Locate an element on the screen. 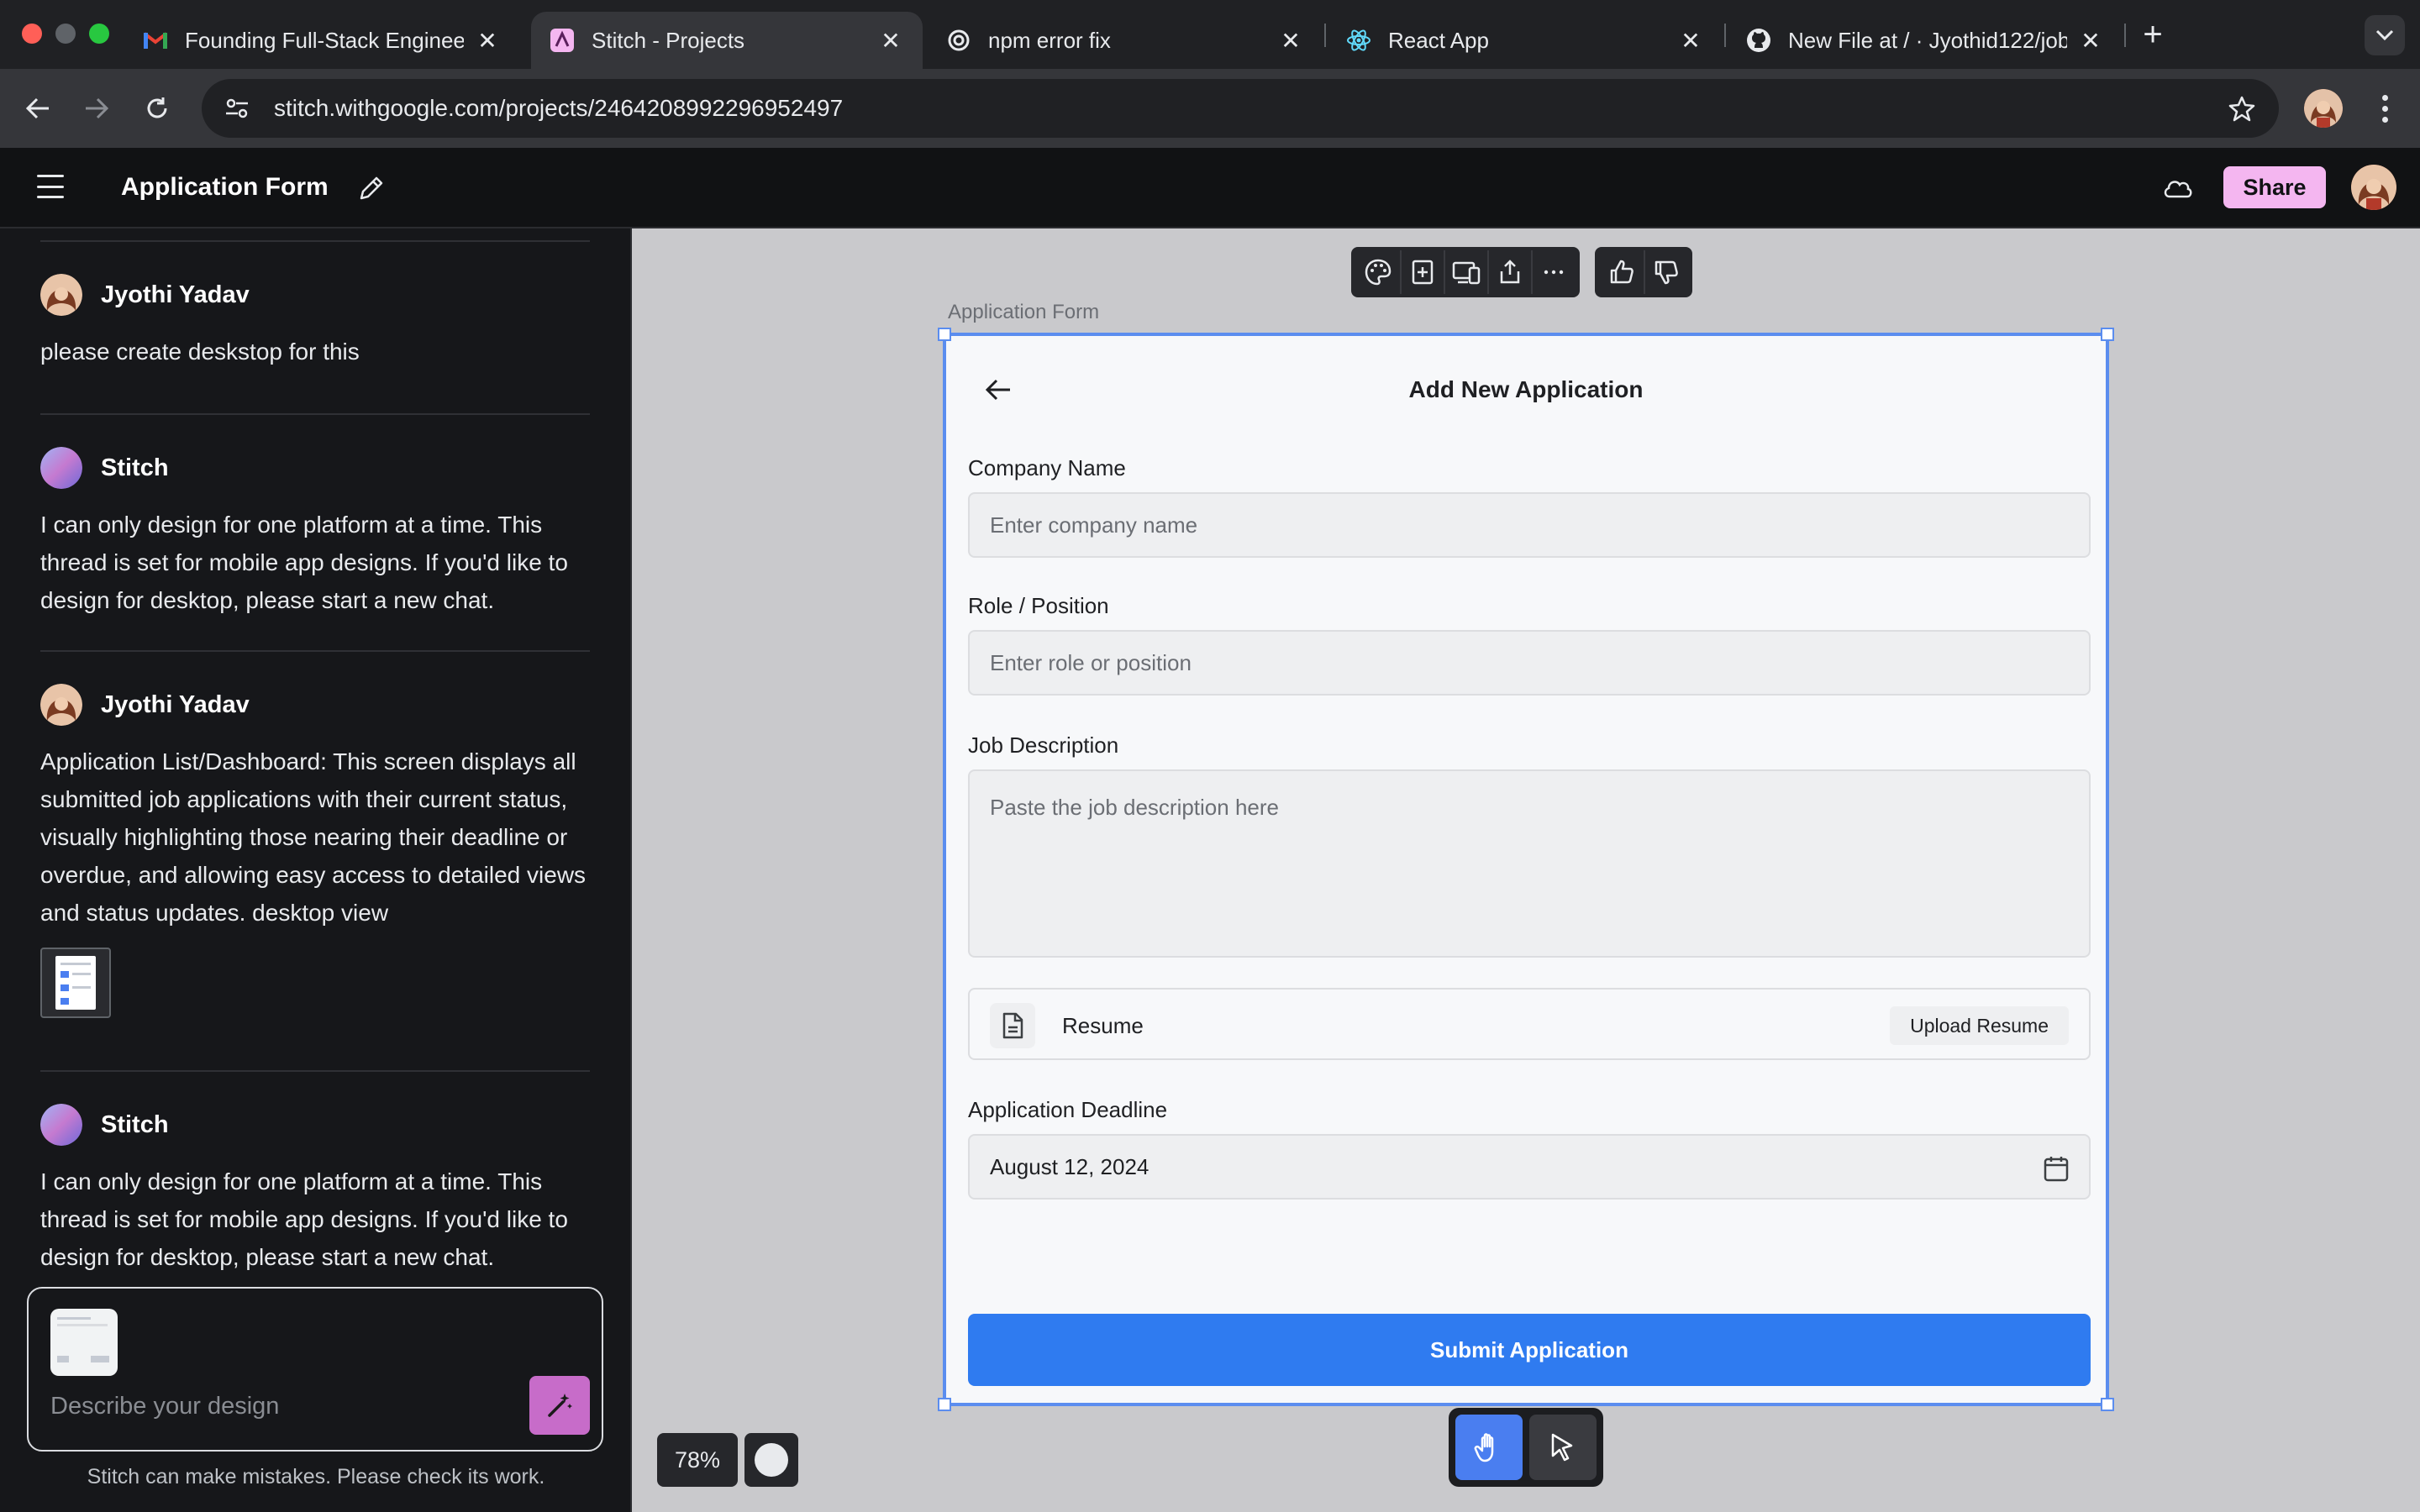 Image resolution: width=2420 pixels, height=1512 pixels. select-tool-button is located at coordinates (1563, 1447).